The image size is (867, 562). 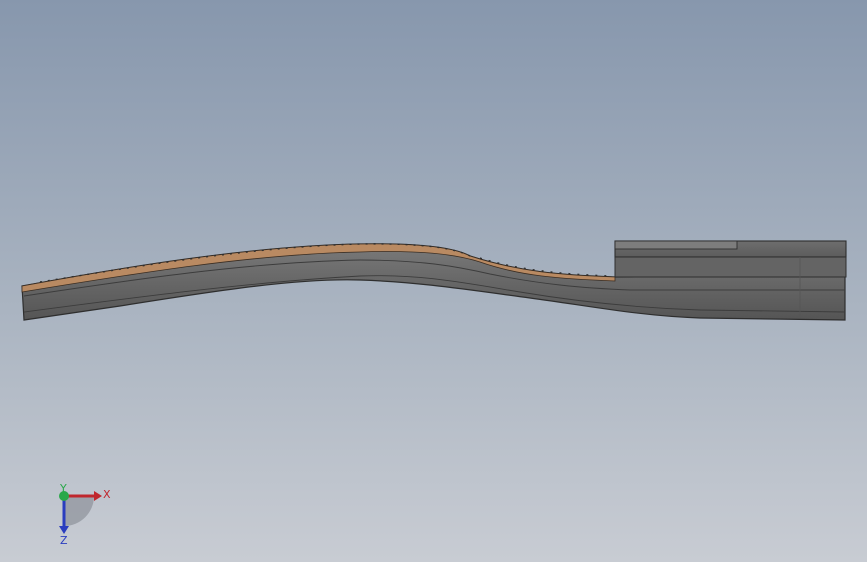 What do you see at coordinates (64, 530) in the screenshot?
I see `z-axis-arrowhead` at bounding box center [64, 530].